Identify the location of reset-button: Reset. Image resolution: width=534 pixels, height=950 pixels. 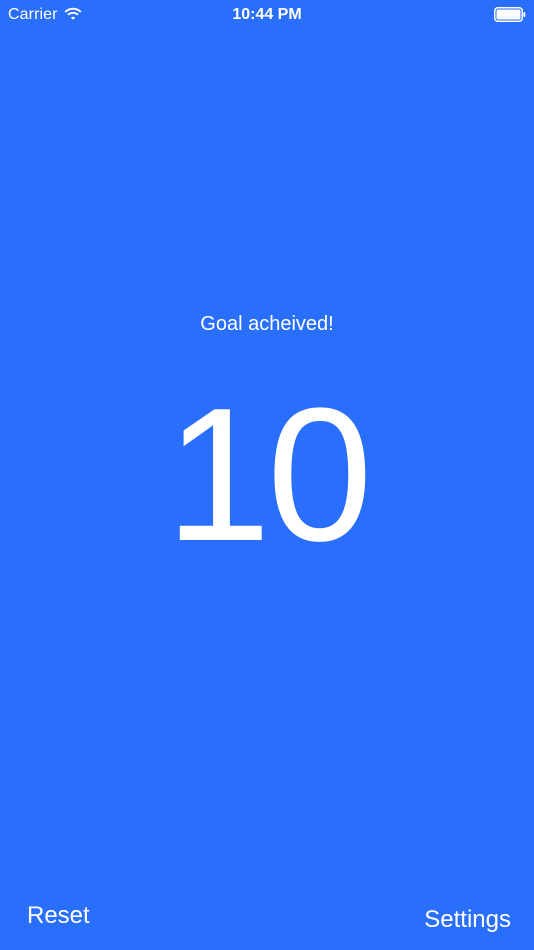
(58, 916).